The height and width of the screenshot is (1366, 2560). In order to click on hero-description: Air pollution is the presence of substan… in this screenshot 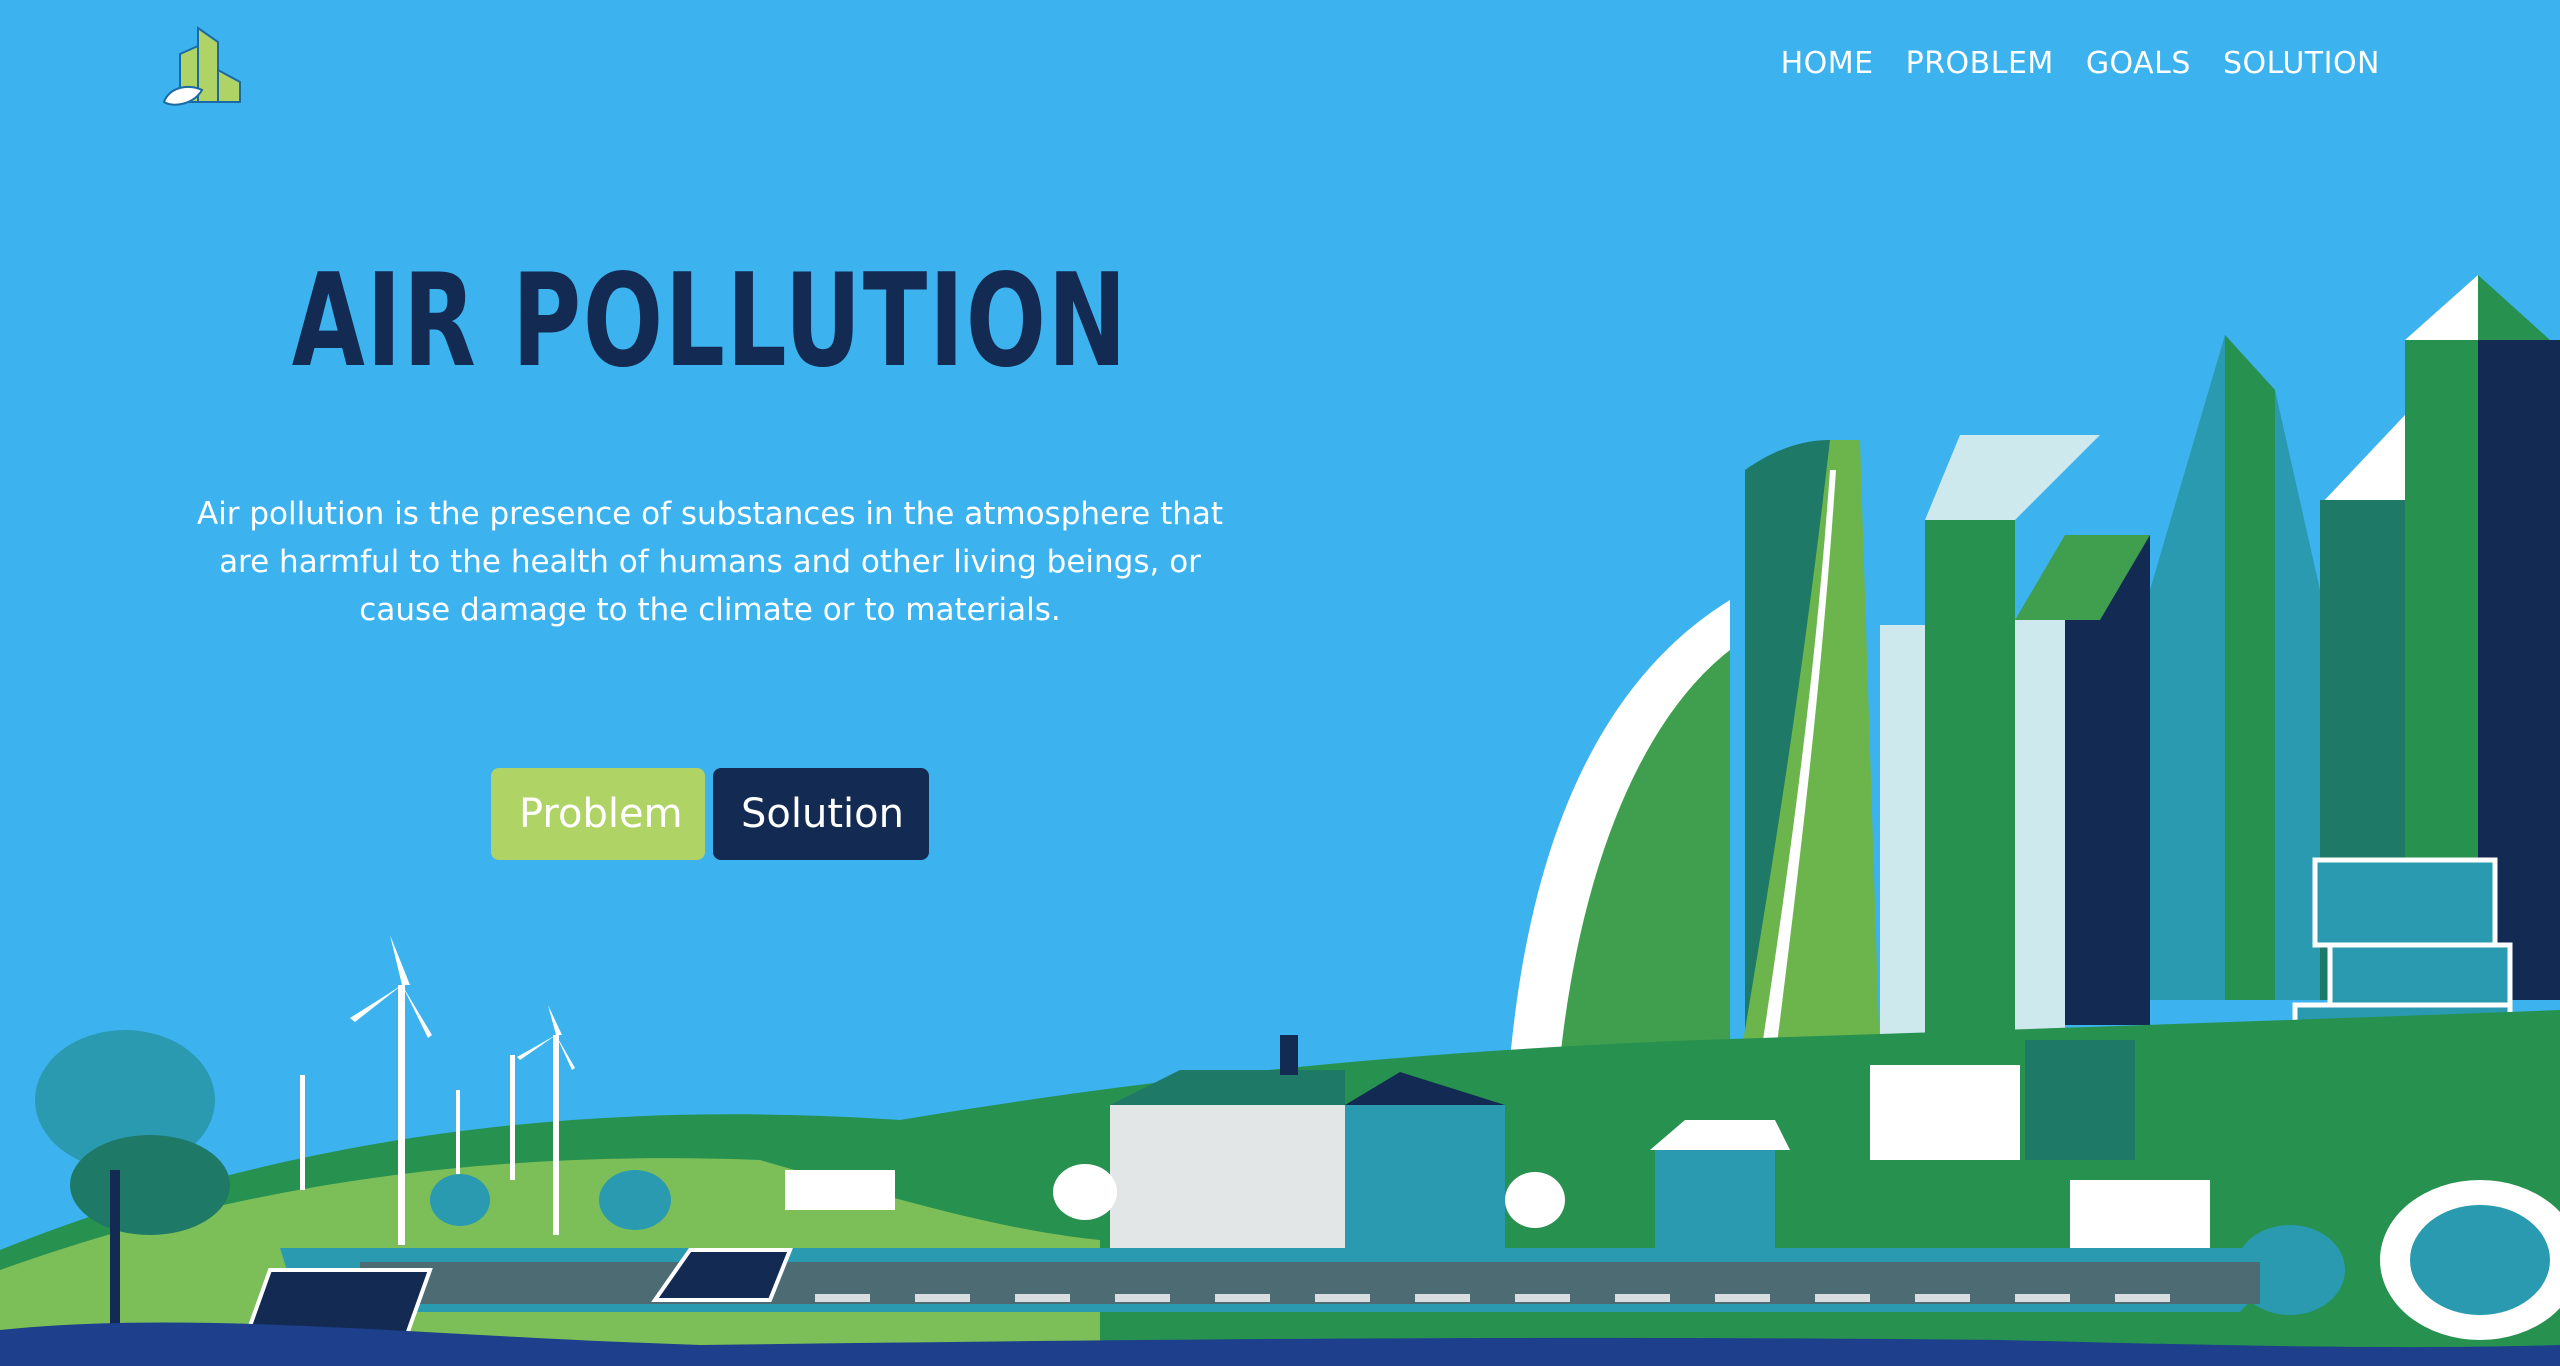, I will do `click(710, 562)`.